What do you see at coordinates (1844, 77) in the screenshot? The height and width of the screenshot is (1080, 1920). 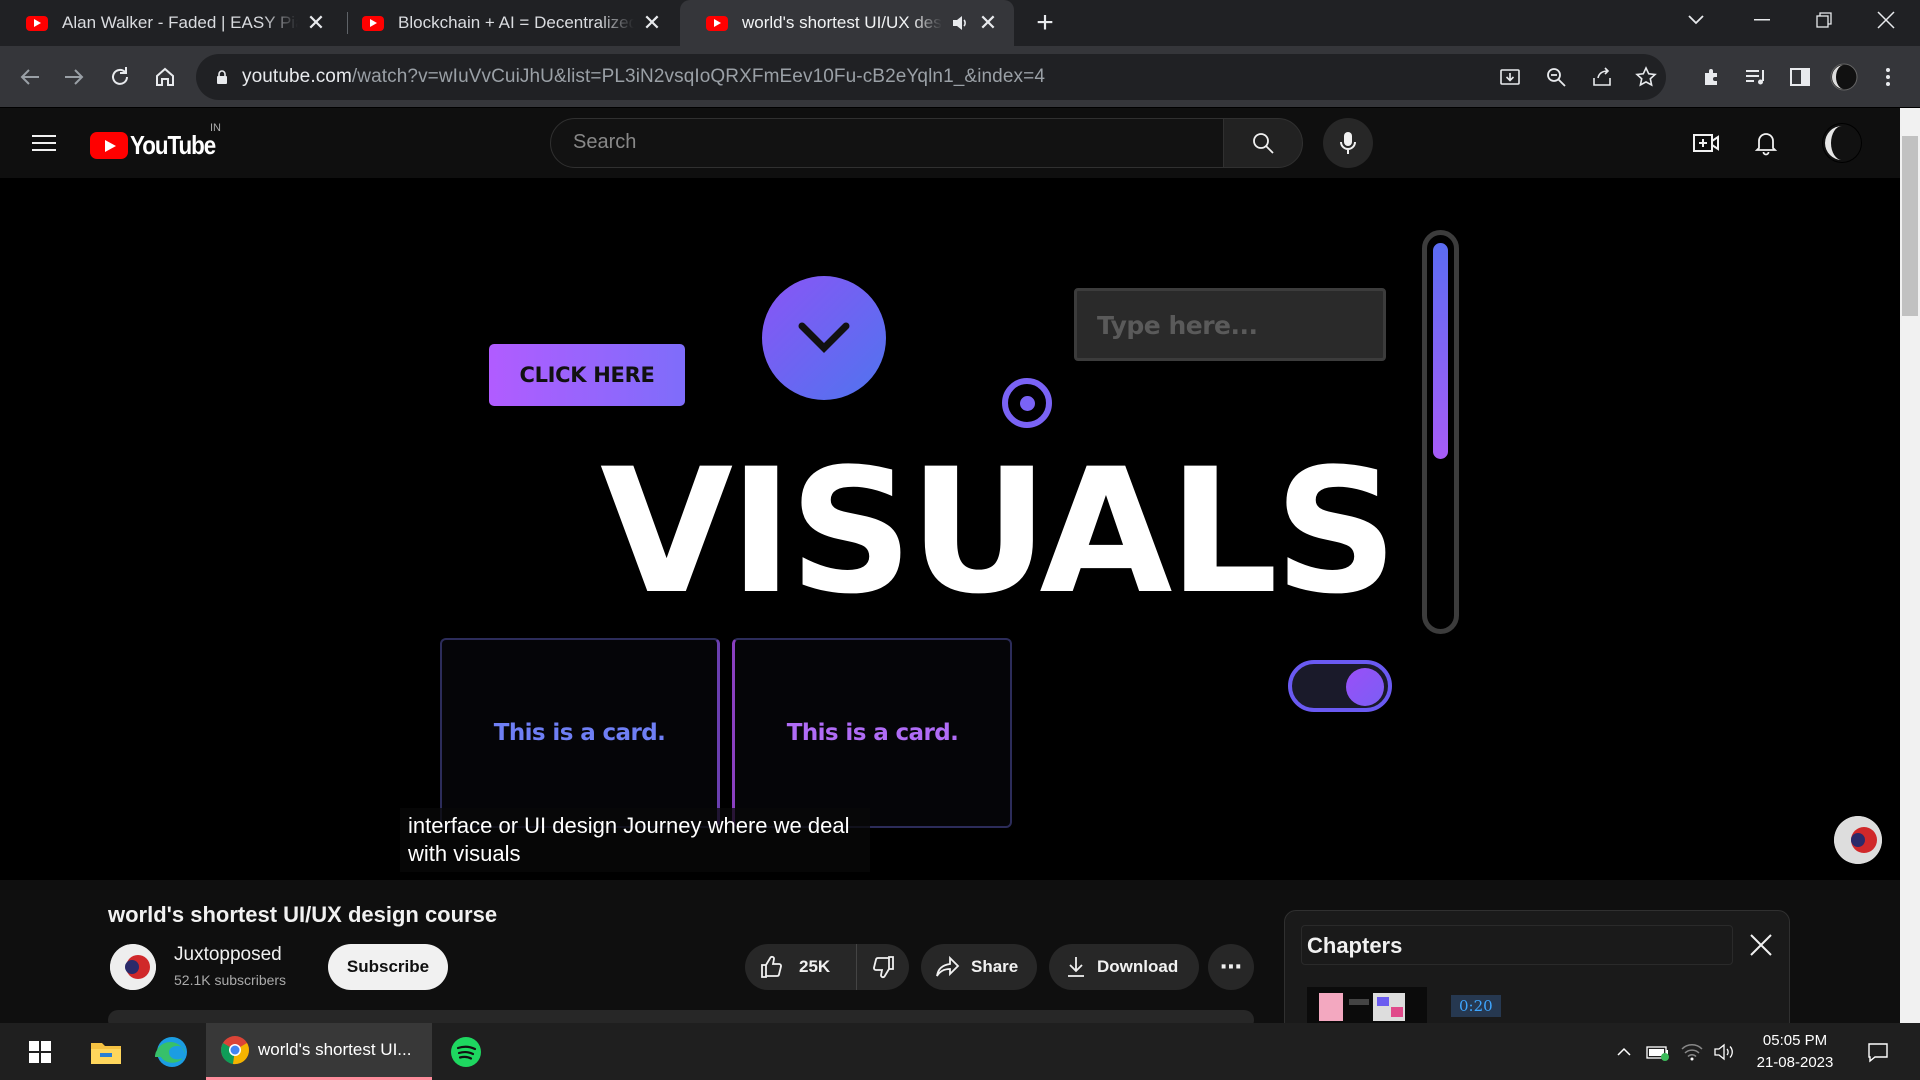 I see `profile-avatar-icon` at bounding box center [1844, 77].